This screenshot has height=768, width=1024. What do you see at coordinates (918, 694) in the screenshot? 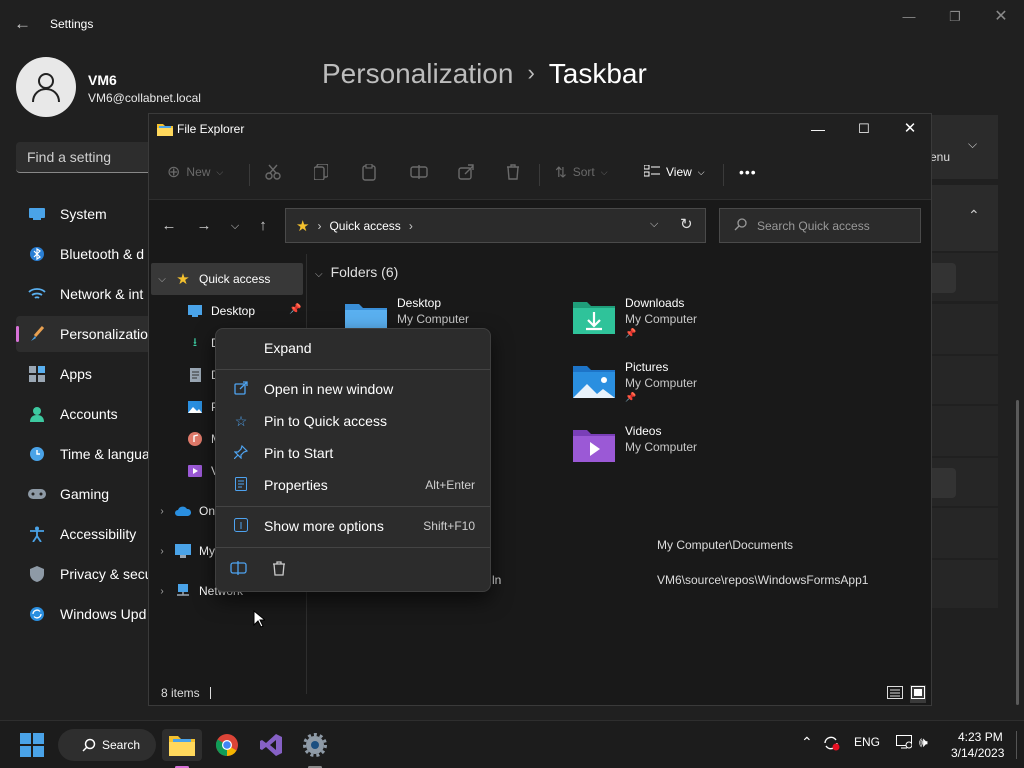
I see `tiles-view-icon` at bounding box center [918, 694].